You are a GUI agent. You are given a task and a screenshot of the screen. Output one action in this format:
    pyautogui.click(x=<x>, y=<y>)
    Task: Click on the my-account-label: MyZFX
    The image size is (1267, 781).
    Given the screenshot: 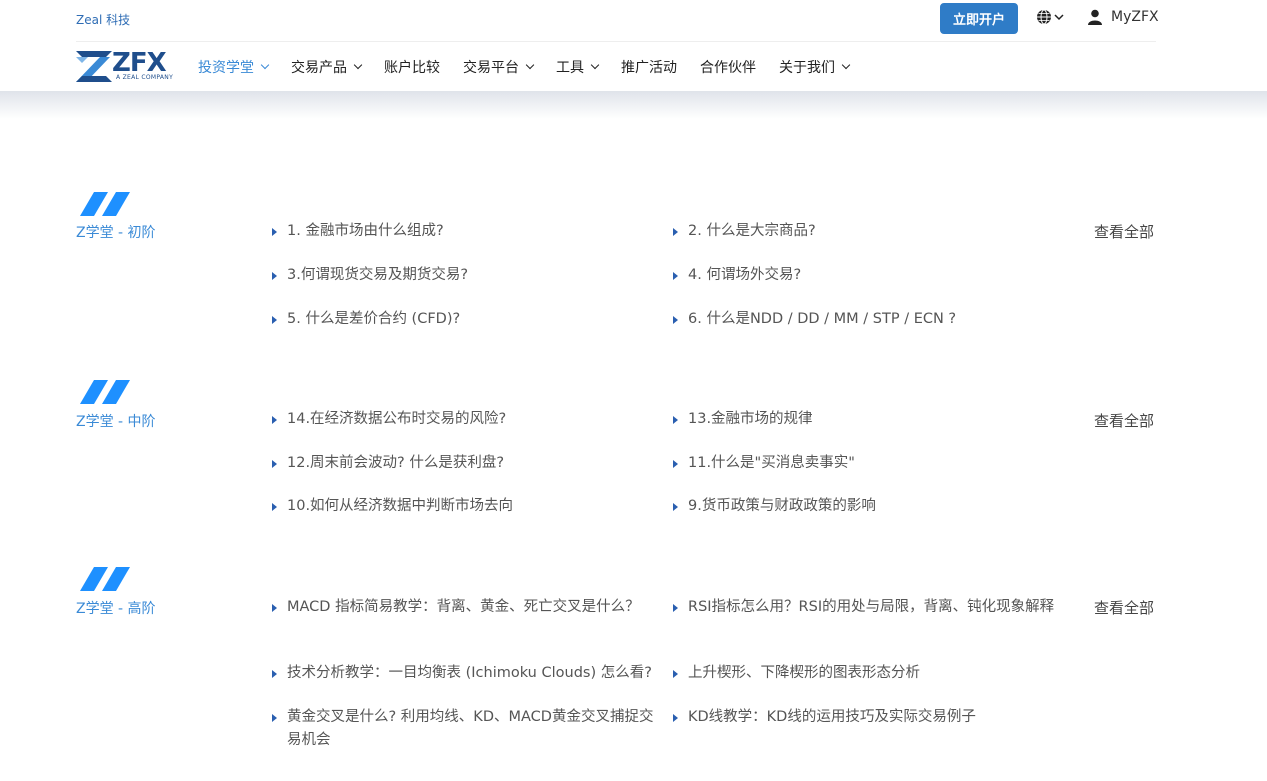 What is the action you would take?
    pyautogui.click(x=1135, y=17)
    